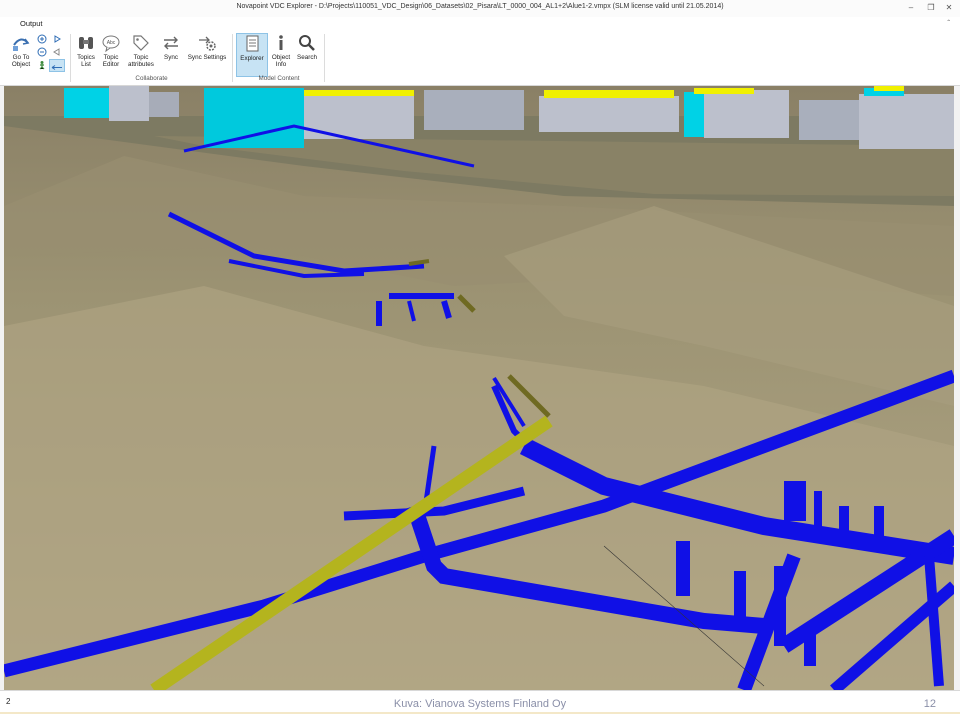  What do you see at coordinates (480, 24) in the screenshot?
I see `menu-bar: Output ˆ` at bounding box center [480, 24].